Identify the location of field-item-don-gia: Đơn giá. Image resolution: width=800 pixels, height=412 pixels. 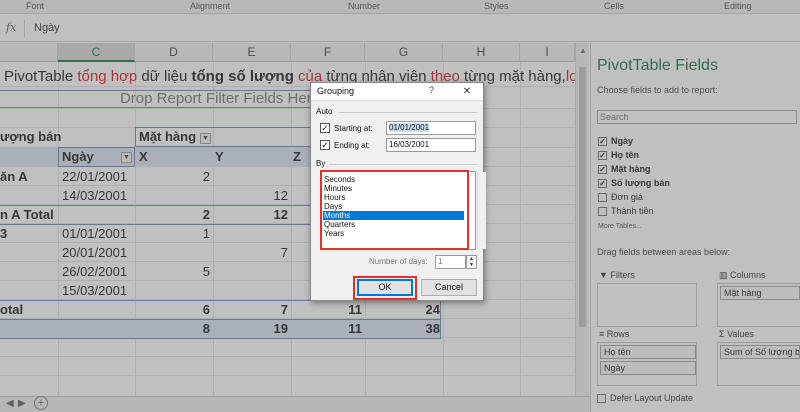
(620, 197).